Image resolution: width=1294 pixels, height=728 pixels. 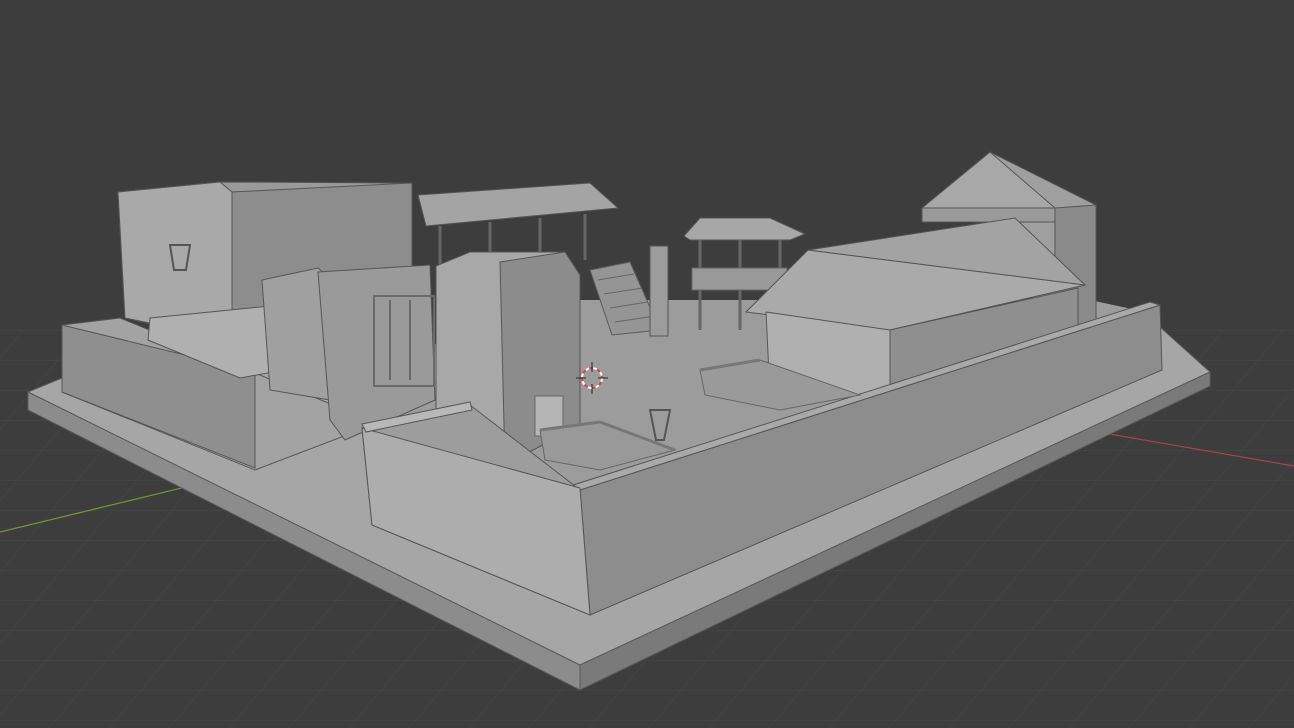 What do you see at coordinates (659, 291) in the screenshot?
I see `small-pillar` at bounding box center [659, 291].